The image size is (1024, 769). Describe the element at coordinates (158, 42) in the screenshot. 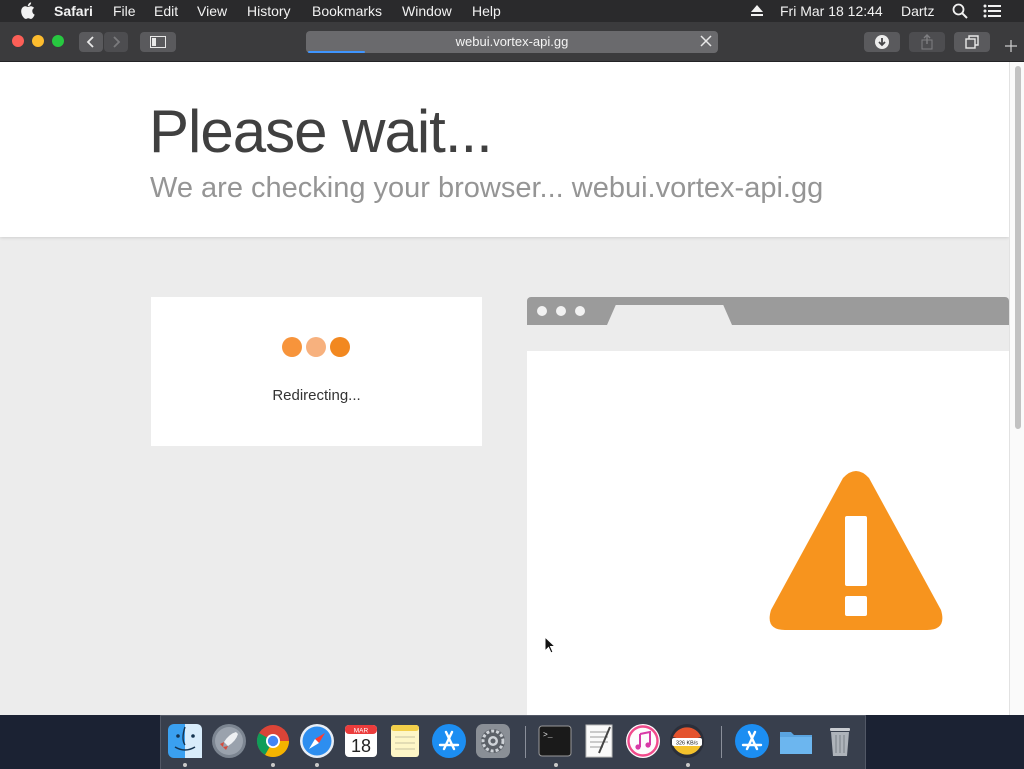

I see `sidebar-toggle-button` at that location.